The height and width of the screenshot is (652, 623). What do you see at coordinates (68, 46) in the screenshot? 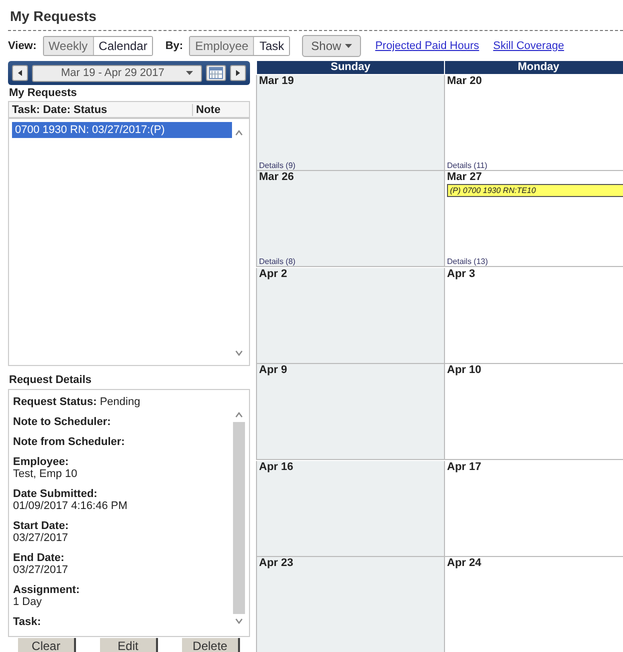
I see `toggle-button: Weekly` at bounding box center [68, 46].